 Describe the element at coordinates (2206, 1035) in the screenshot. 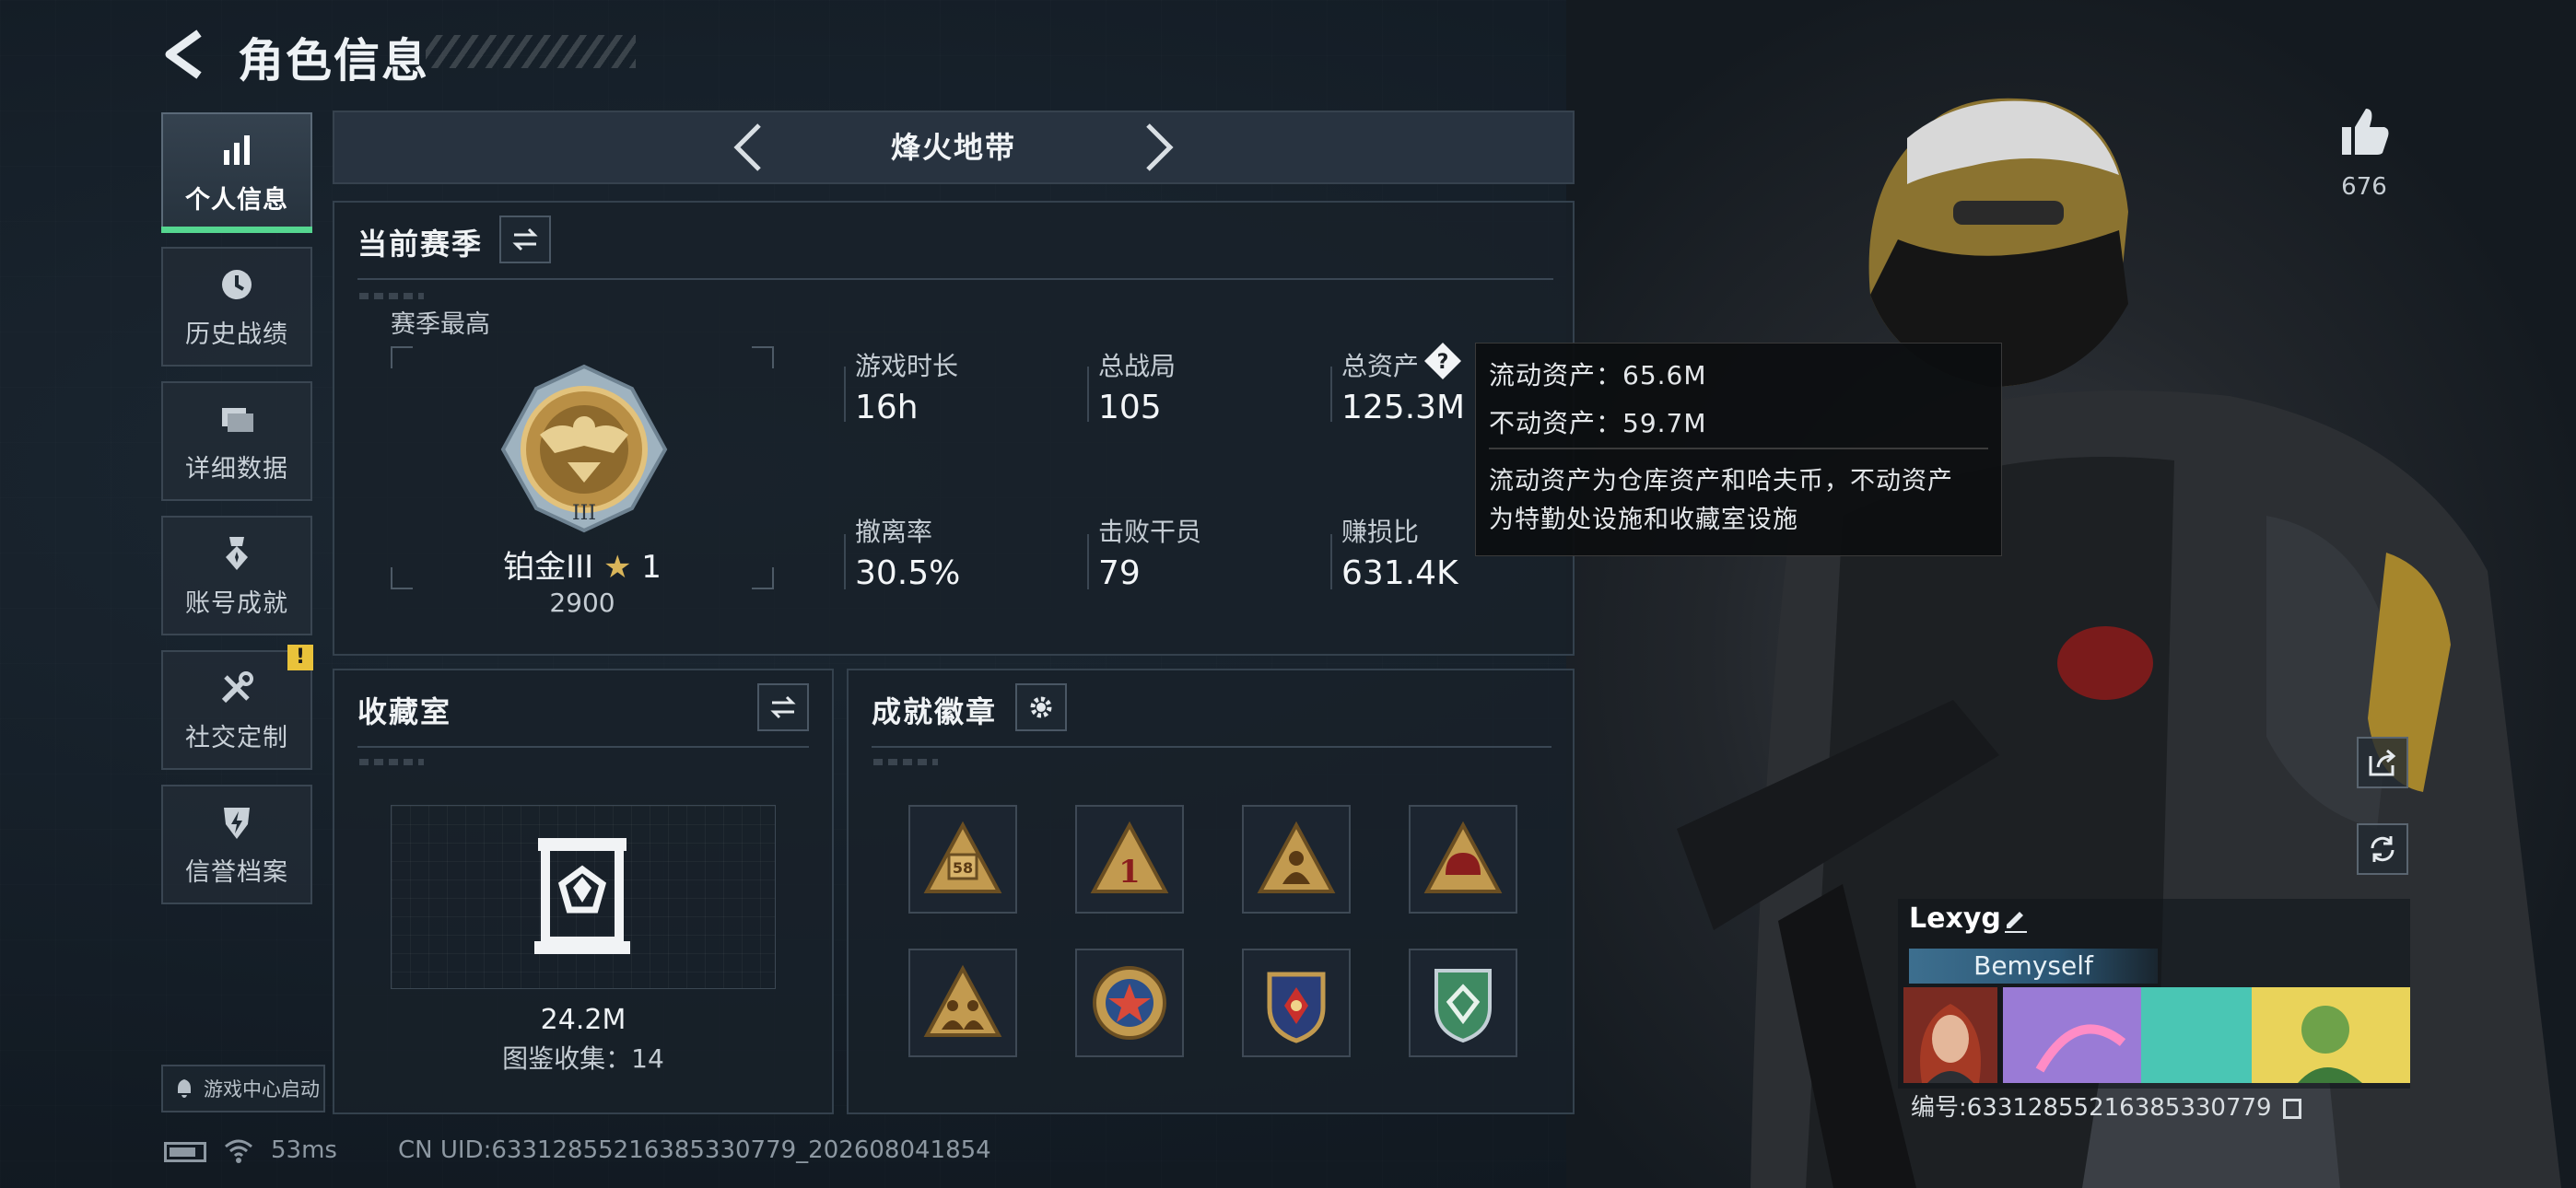

I see `profile-banner-image` at that location.